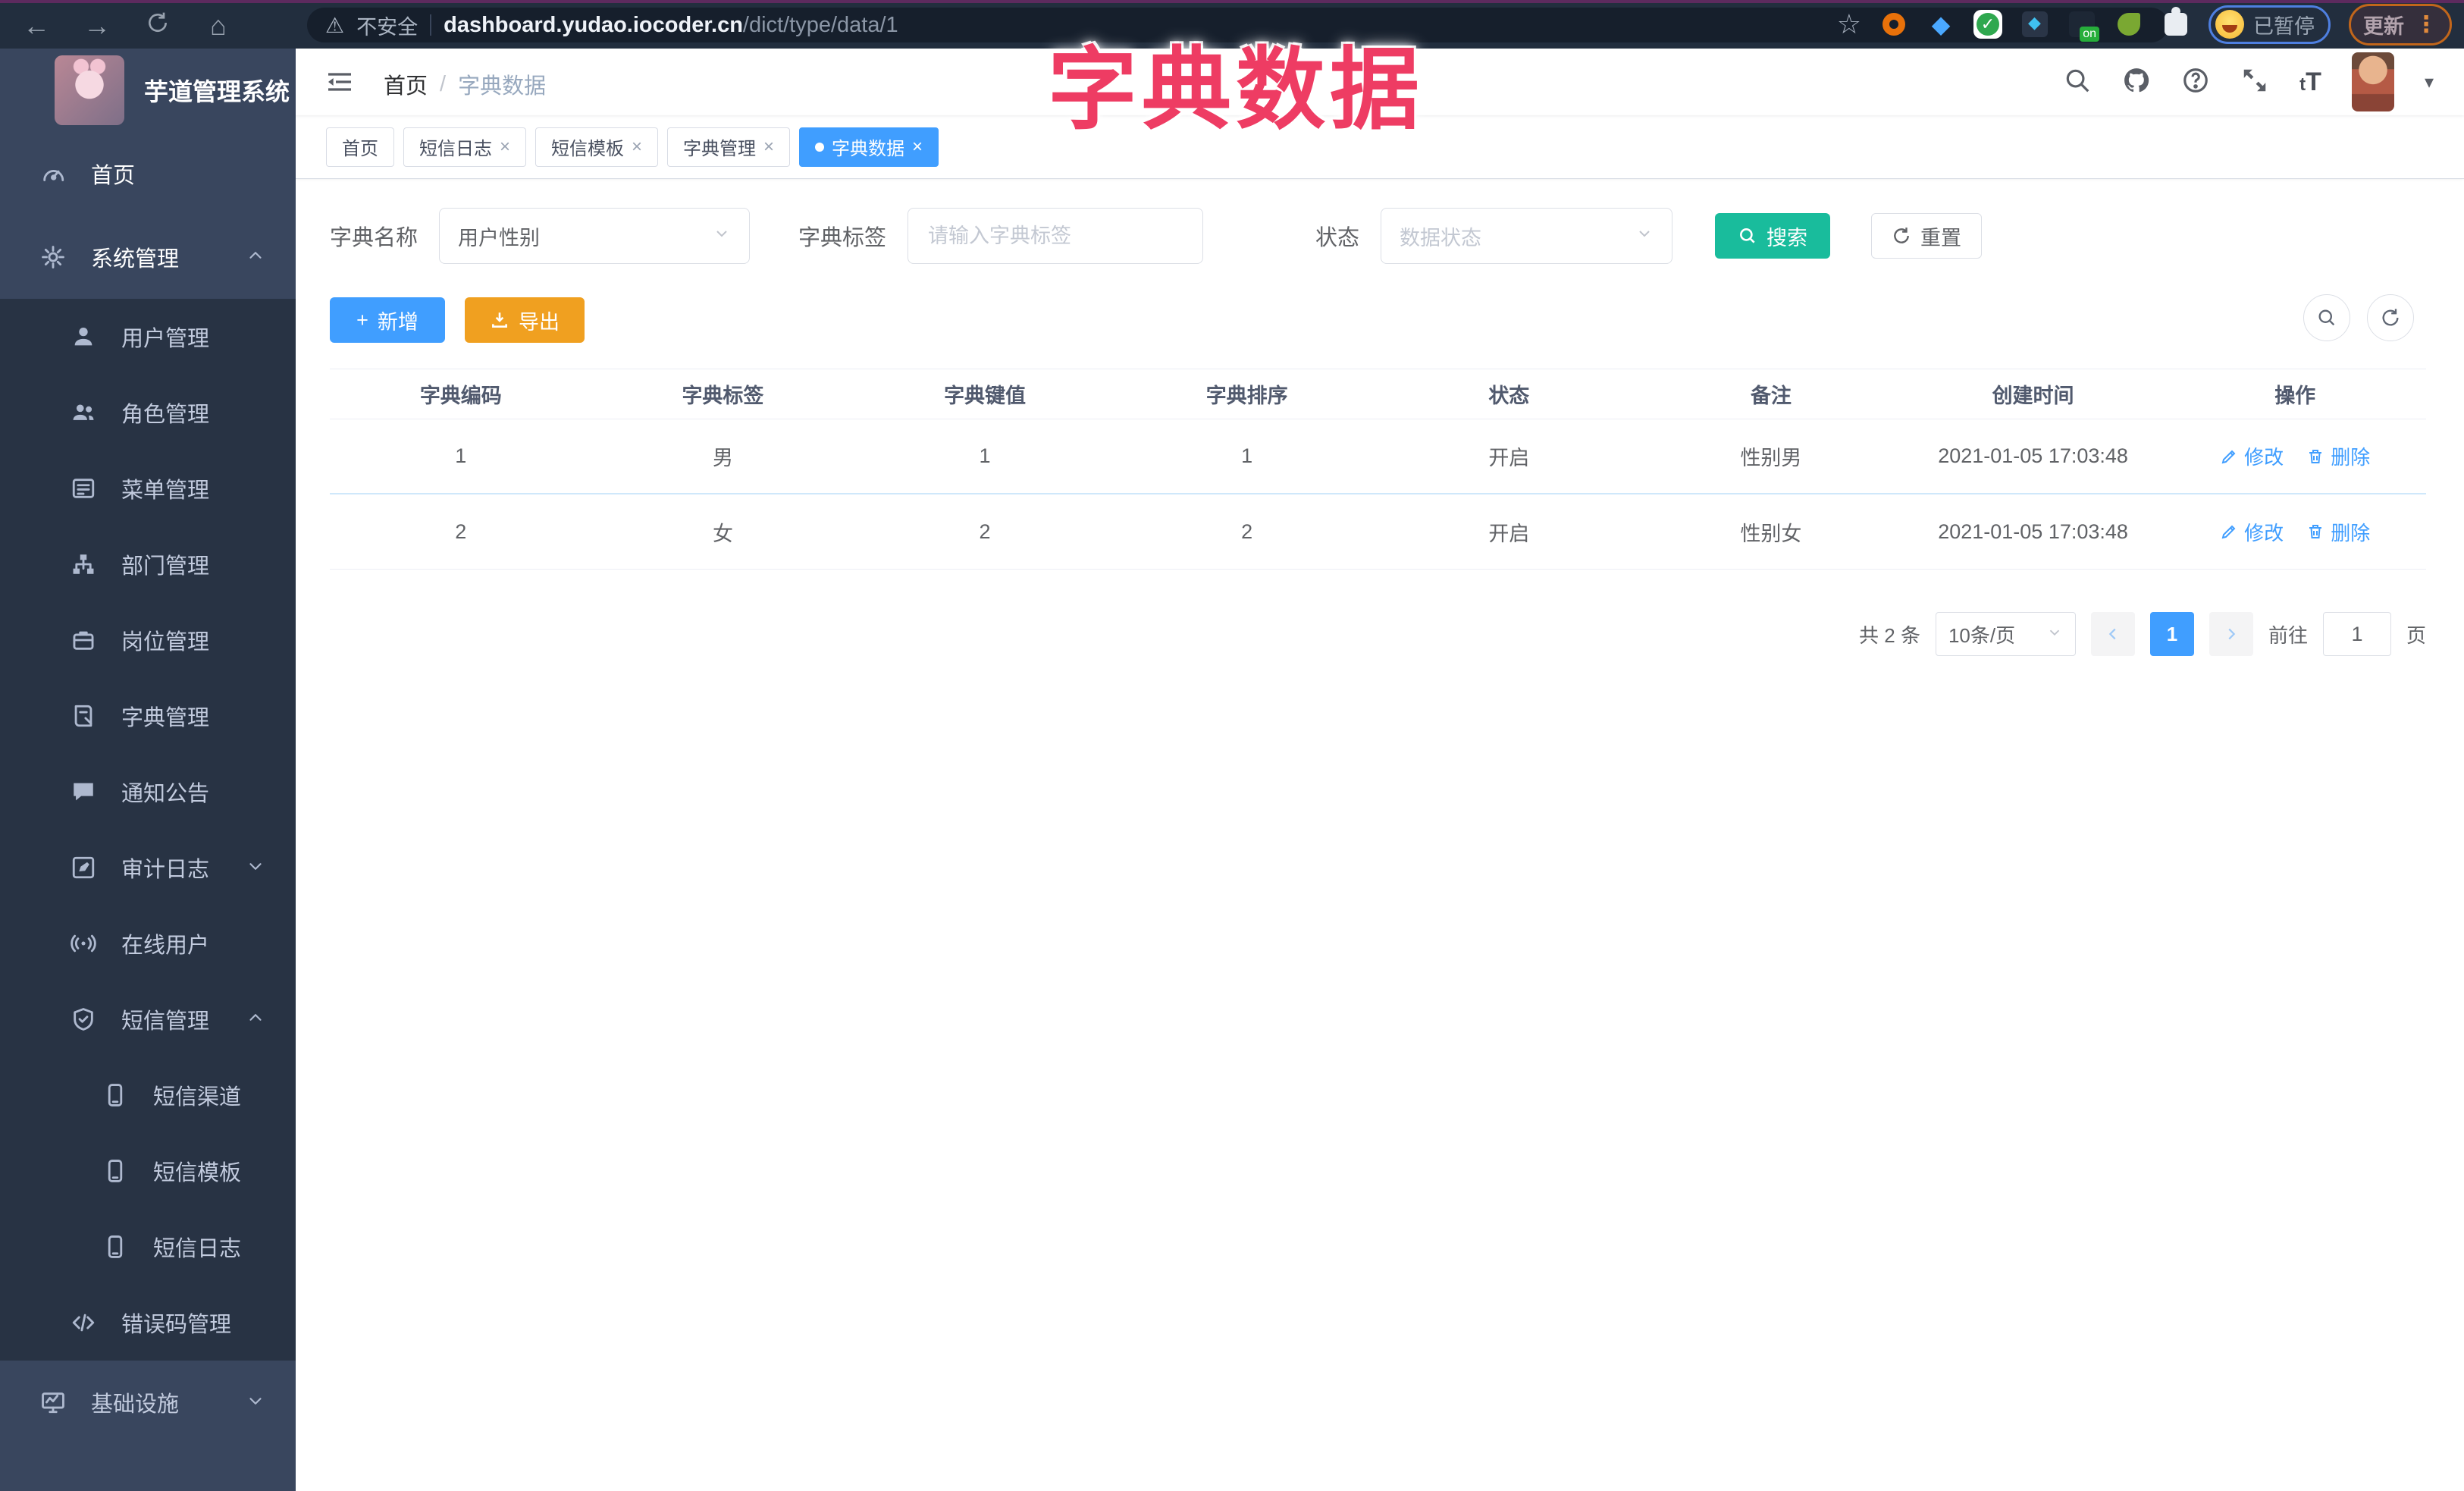  I want to click on browser-update-button: 更新 ⋮, so click(2401, 24).